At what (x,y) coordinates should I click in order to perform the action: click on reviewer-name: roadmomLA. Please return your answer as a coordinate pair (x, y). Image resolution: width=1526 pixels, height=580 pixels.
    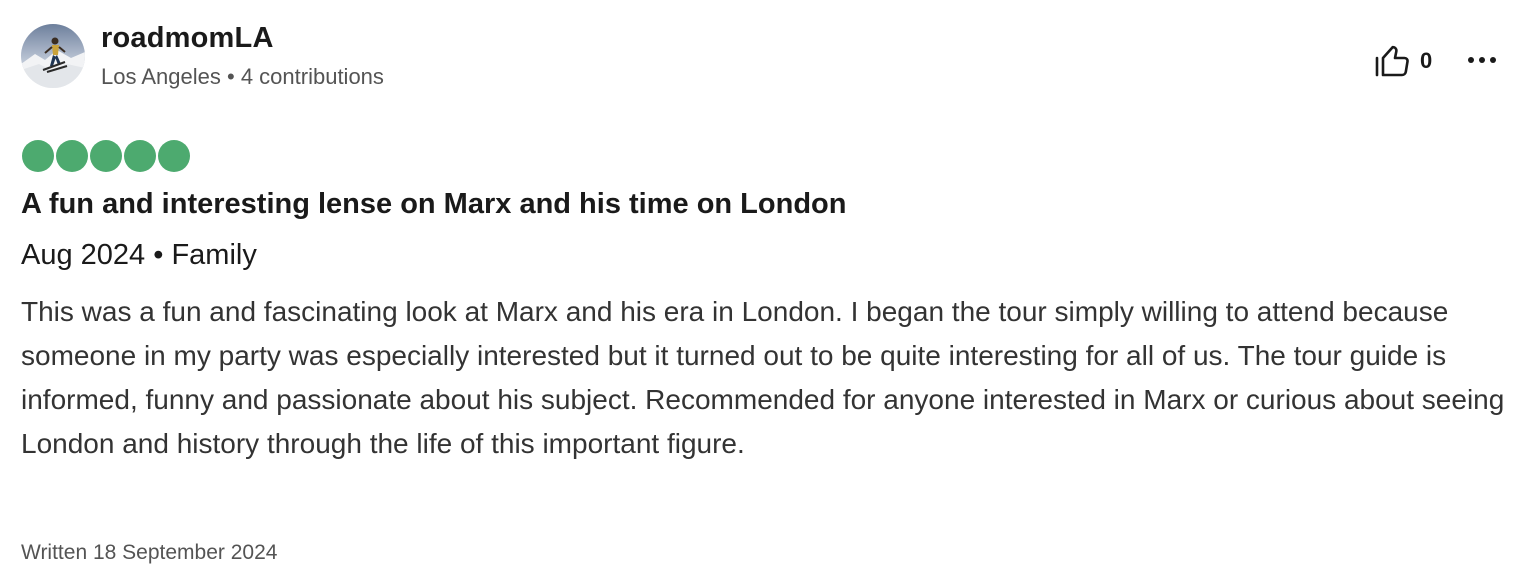
    Looking at the image, I should click on (187, 38).